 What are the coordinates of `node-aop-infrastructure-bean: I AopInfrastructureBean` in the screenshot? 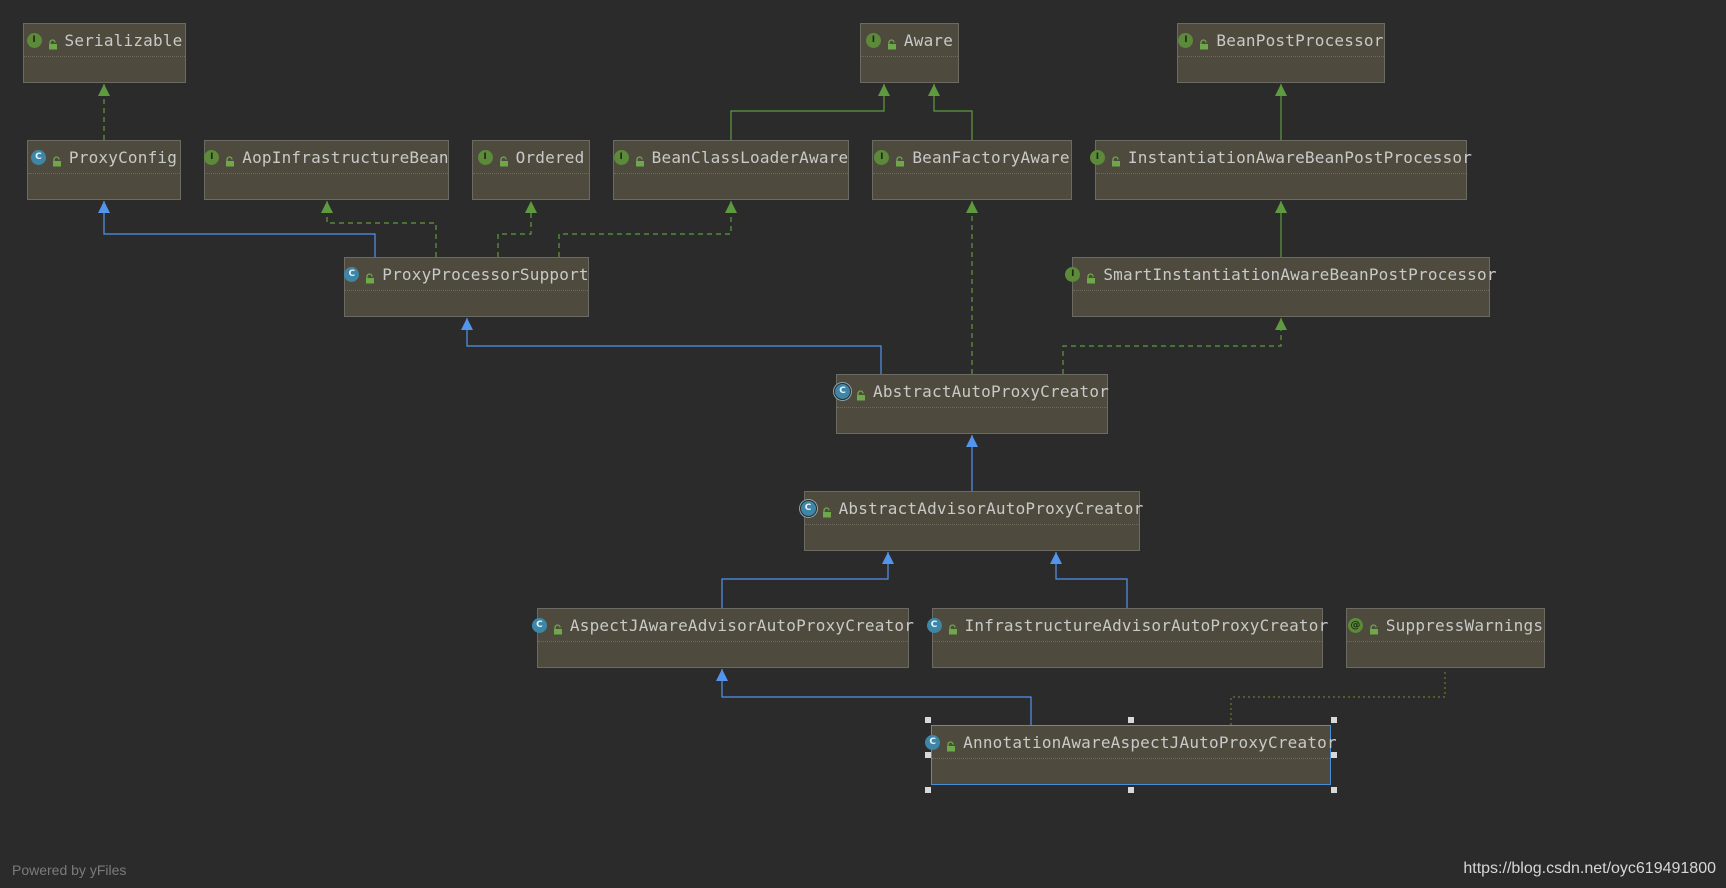 It's located at (326, 170).